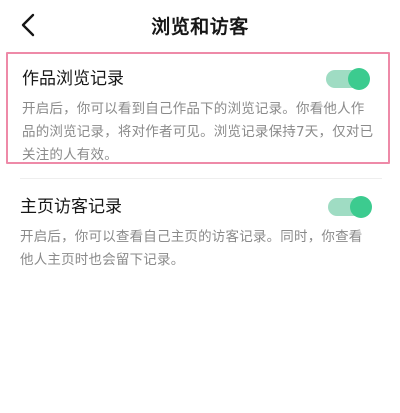 The image size is (400, 413). What do you see at coordinates (198, 79) in the screenshot?
I see `setting-header: 作品浏览记录` at bounding box center [198, 79].